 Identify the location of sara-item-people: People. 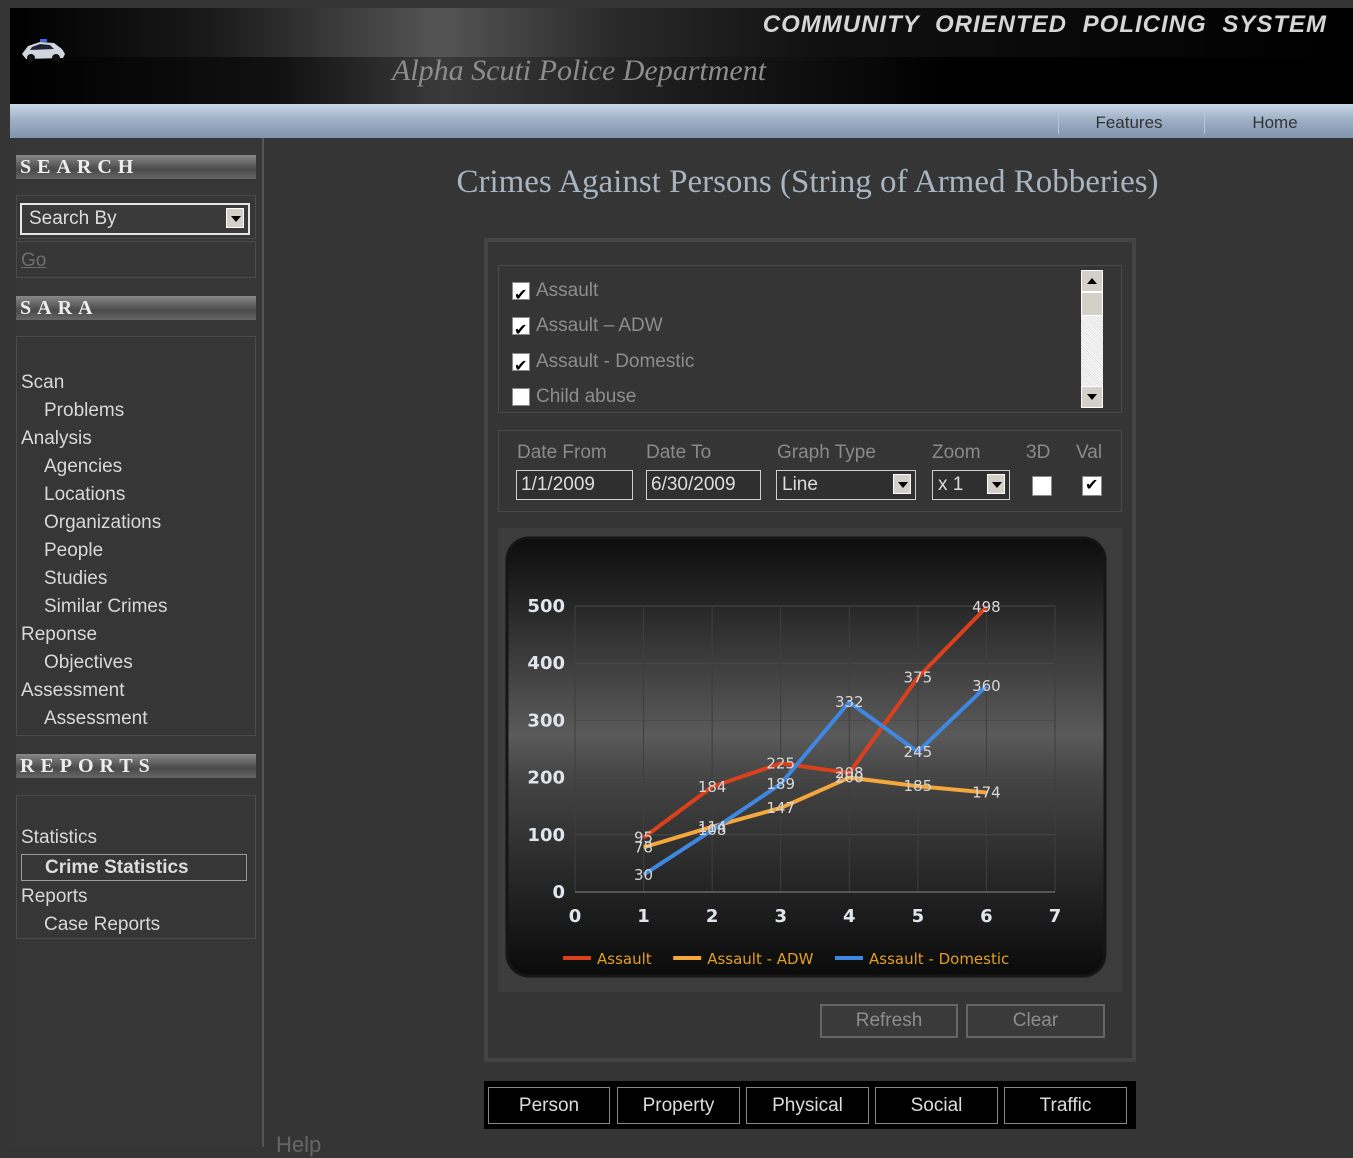
(73, 551).